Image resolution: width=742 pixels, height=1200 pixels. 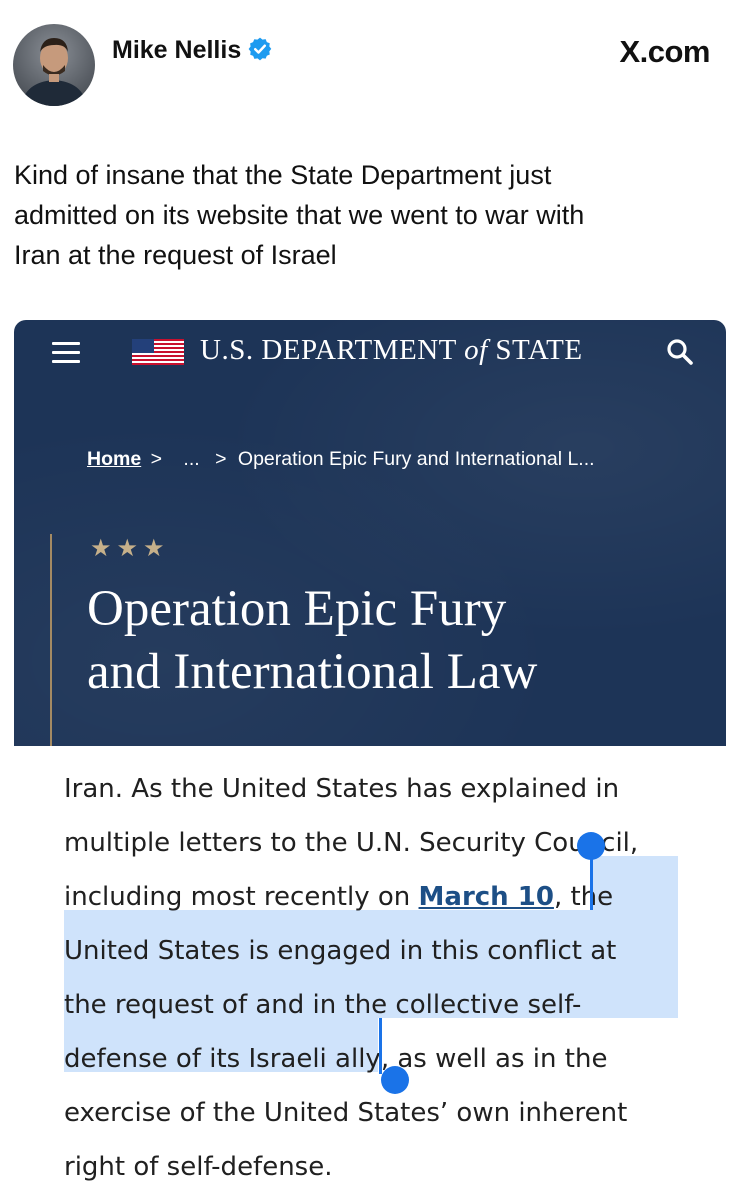 What do you see at coordinates (130, 548) in the screenshot?
I see `stars-ornament: ★★★` at bounding box center [130, 548].